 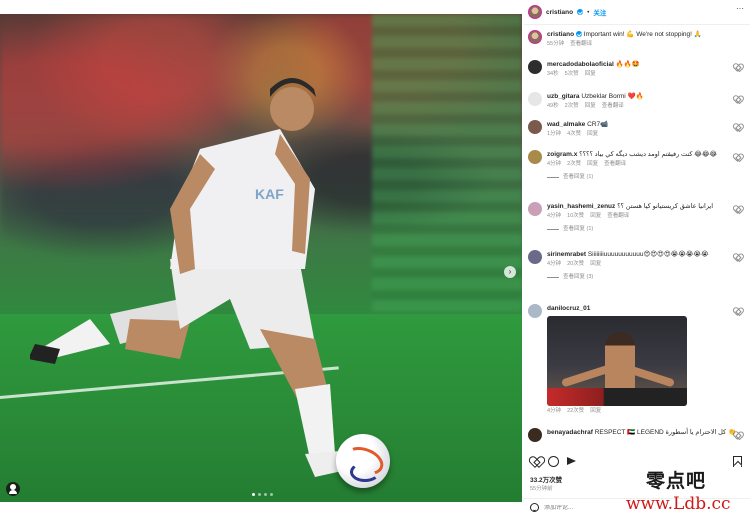 I want to click on comment-username: uzb_gitara, so click(x=563, y=96).